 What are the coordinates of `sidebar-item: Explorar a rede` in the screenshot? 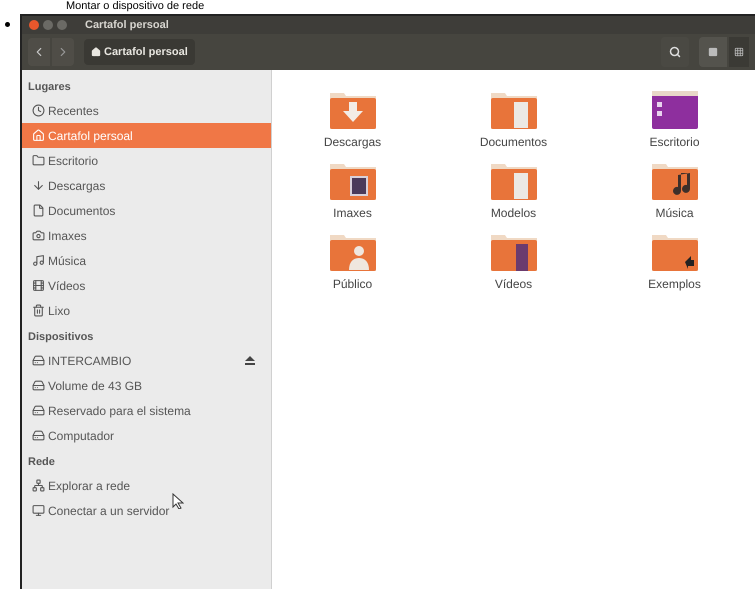 It's located at (146, 485).